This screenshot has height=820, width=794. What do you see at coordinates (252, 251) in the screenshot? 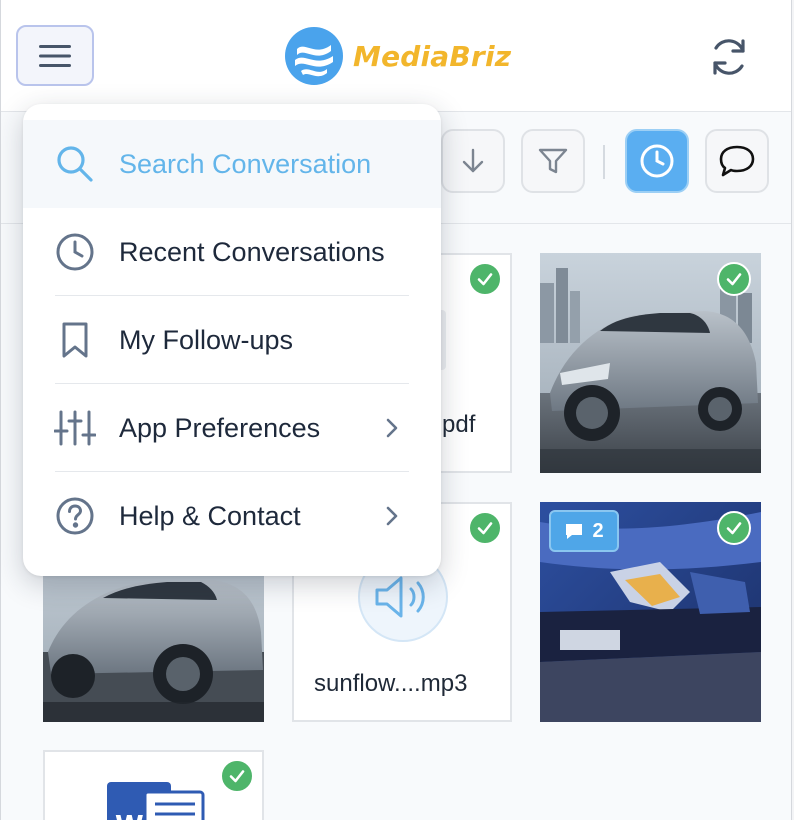
I see `menu-item-label: Recent Conversations` at bounding box center [252, 251].